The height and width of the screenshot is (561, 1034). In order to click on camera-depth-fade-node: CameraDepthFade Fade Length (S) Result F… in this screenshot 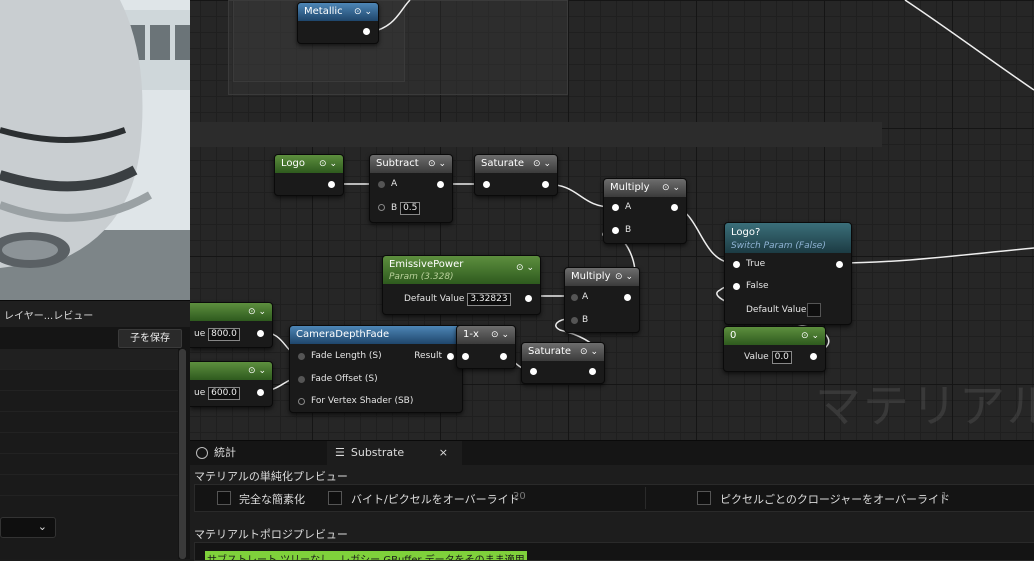, I will do `click(376, 369)`.